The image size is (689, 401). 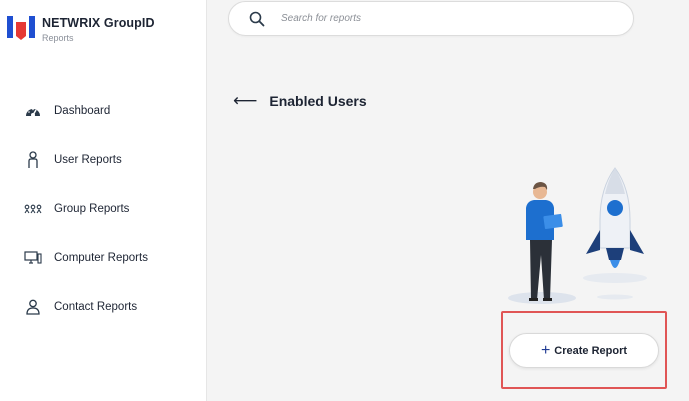 What do you see at coordinates (577, 235) in the screenshot?
I see `empty-state-illustration` at bounding box center [577, 235].